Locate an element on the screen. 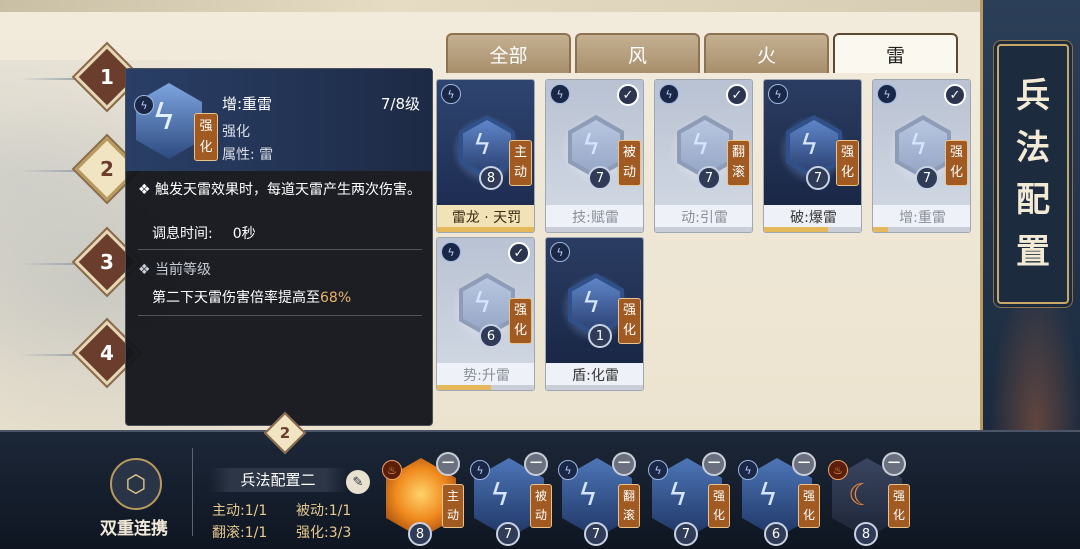 Image resolution: width=1080 pixels, height=549 pixels. skill-card: ϟ ϟ ✓ 7 翻滚 动:引雷 is located at coordinates (703, 156).